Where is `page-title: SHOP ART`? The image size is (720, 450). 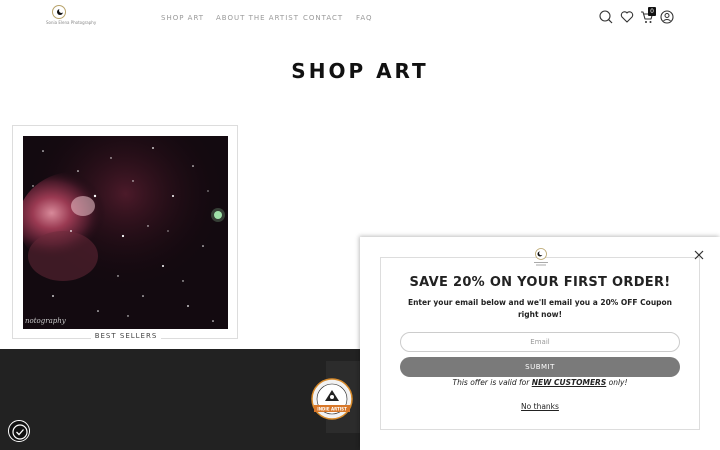 page-title: SHOP ART is located at coordinates (360, 71).